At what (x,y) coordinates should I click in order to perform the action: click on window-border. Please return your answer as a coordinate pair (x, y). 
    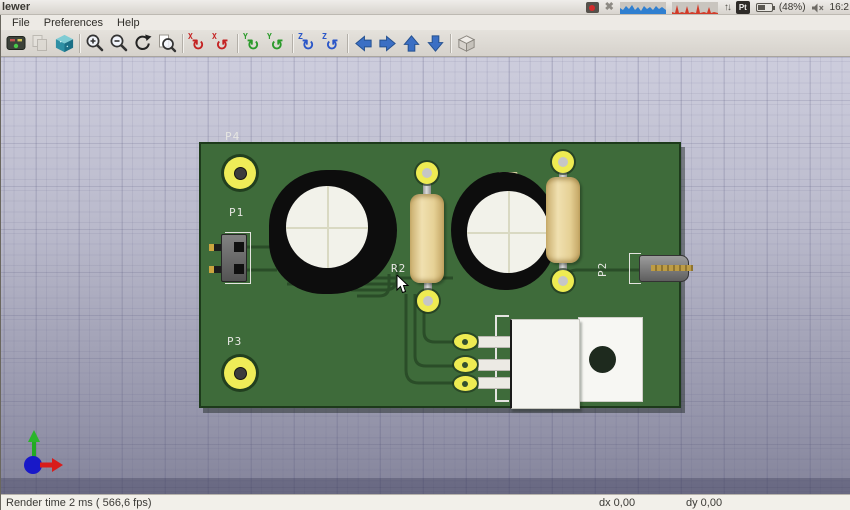
    Looking at the image, I should click on (0, 262).